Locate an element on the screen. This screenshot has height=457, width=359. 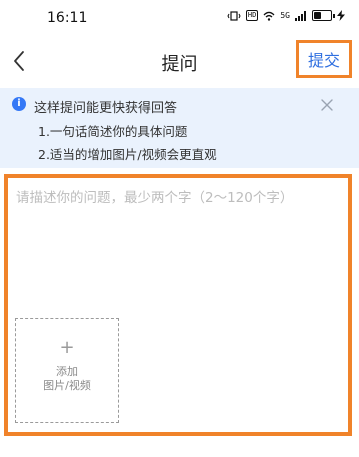
vibrate-icon is located at coordinates (234, 15).